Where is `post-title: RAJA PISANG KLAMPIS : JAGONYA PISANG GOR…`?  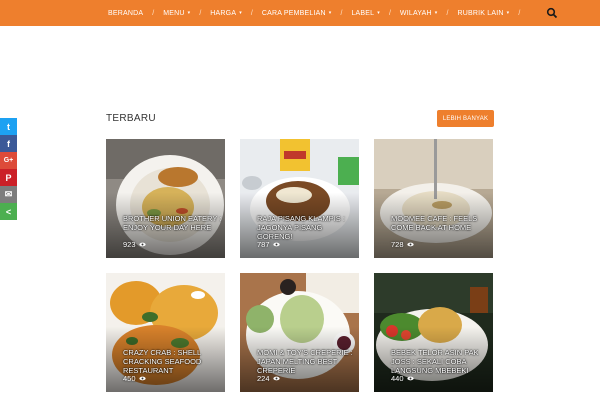
post-title: RAJA PISANG KLAMPIS : JAGONYA PISANG GOR… is located at coordinates (307, 227).